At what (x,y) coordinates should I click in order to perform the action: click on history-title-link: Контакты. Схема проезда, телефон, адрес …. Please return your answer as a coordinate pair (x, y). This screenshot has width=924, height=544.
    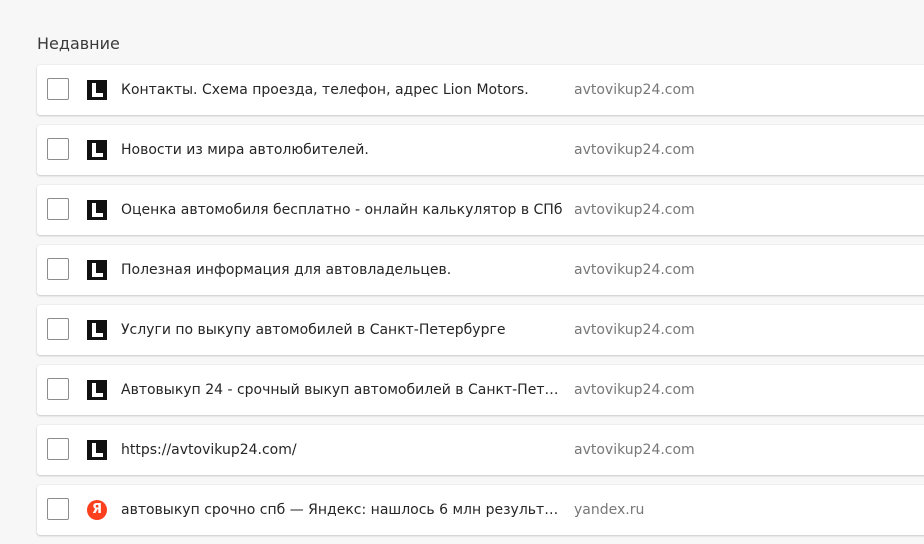
    Looking at the image, I should click on (343, 90).